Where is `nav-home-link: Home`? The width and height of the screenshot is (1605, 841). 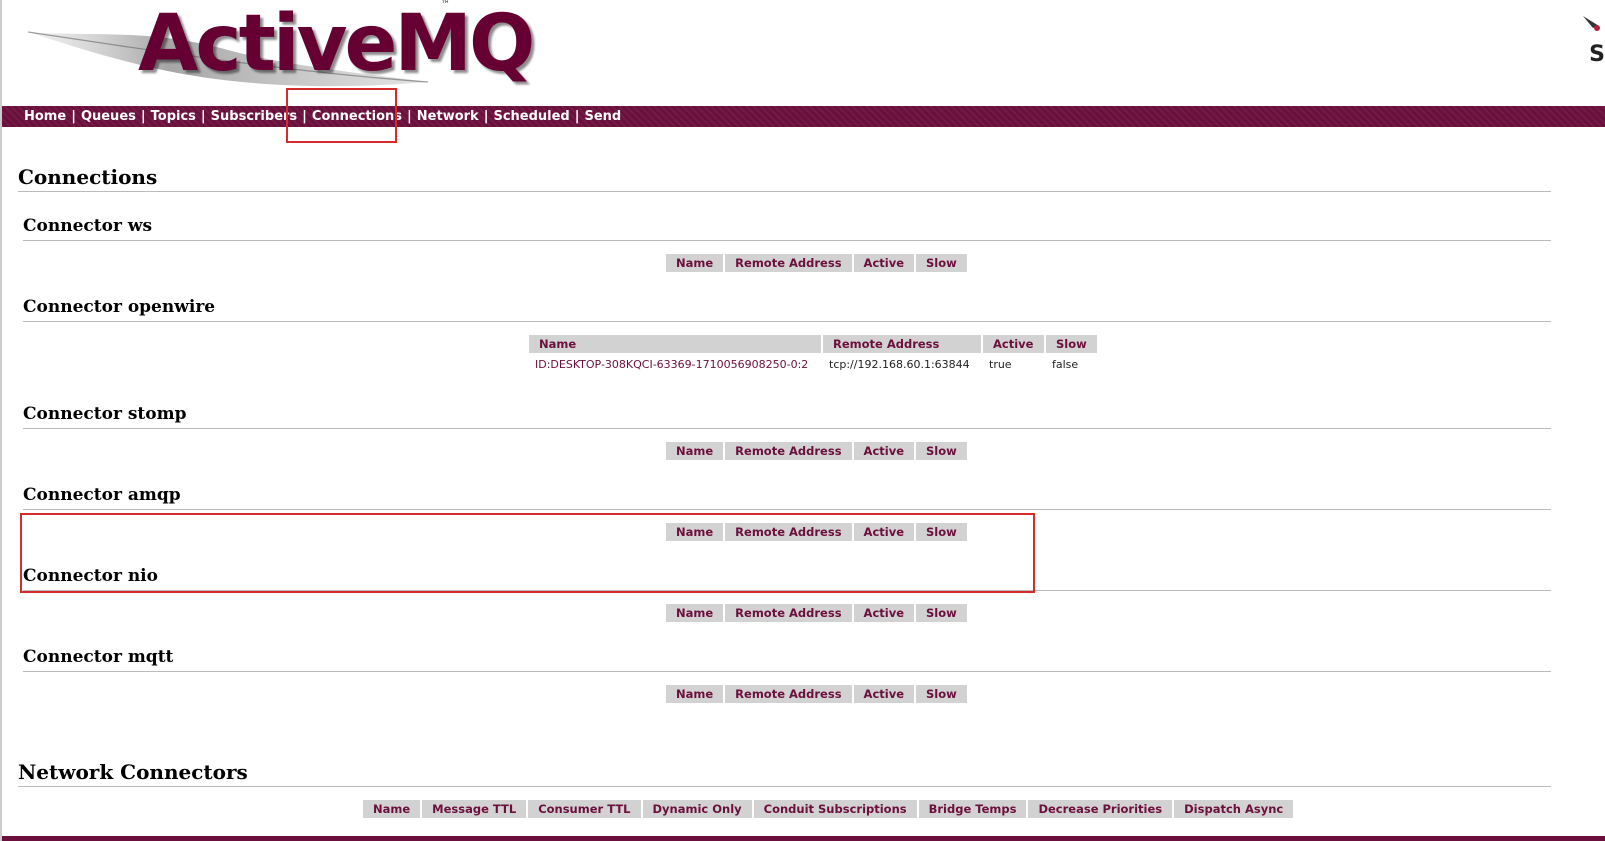 nav-home-link: Home is located at coordinates (45, 116).